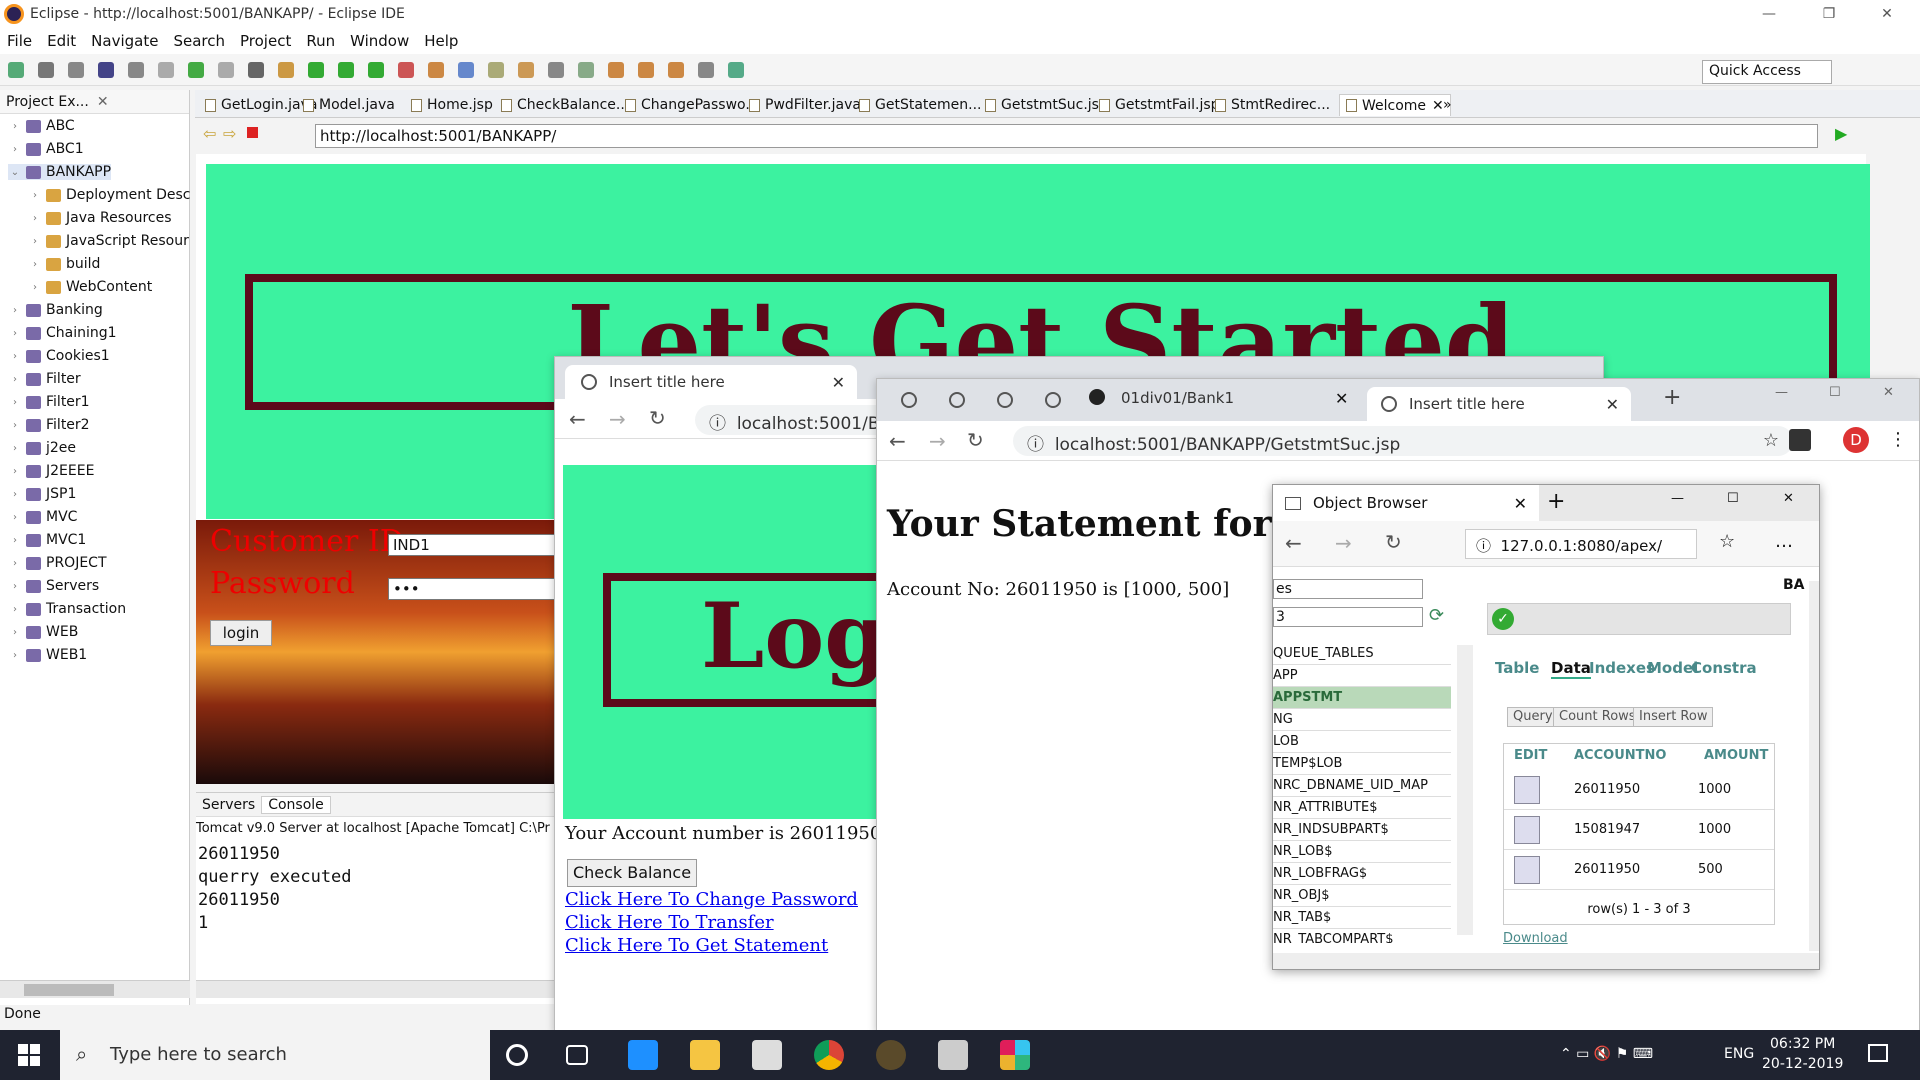  What do you see at coordinates (43, 632) in the screenshot?
I see `tree-item: › WEB` at bounding box center [43, 632].